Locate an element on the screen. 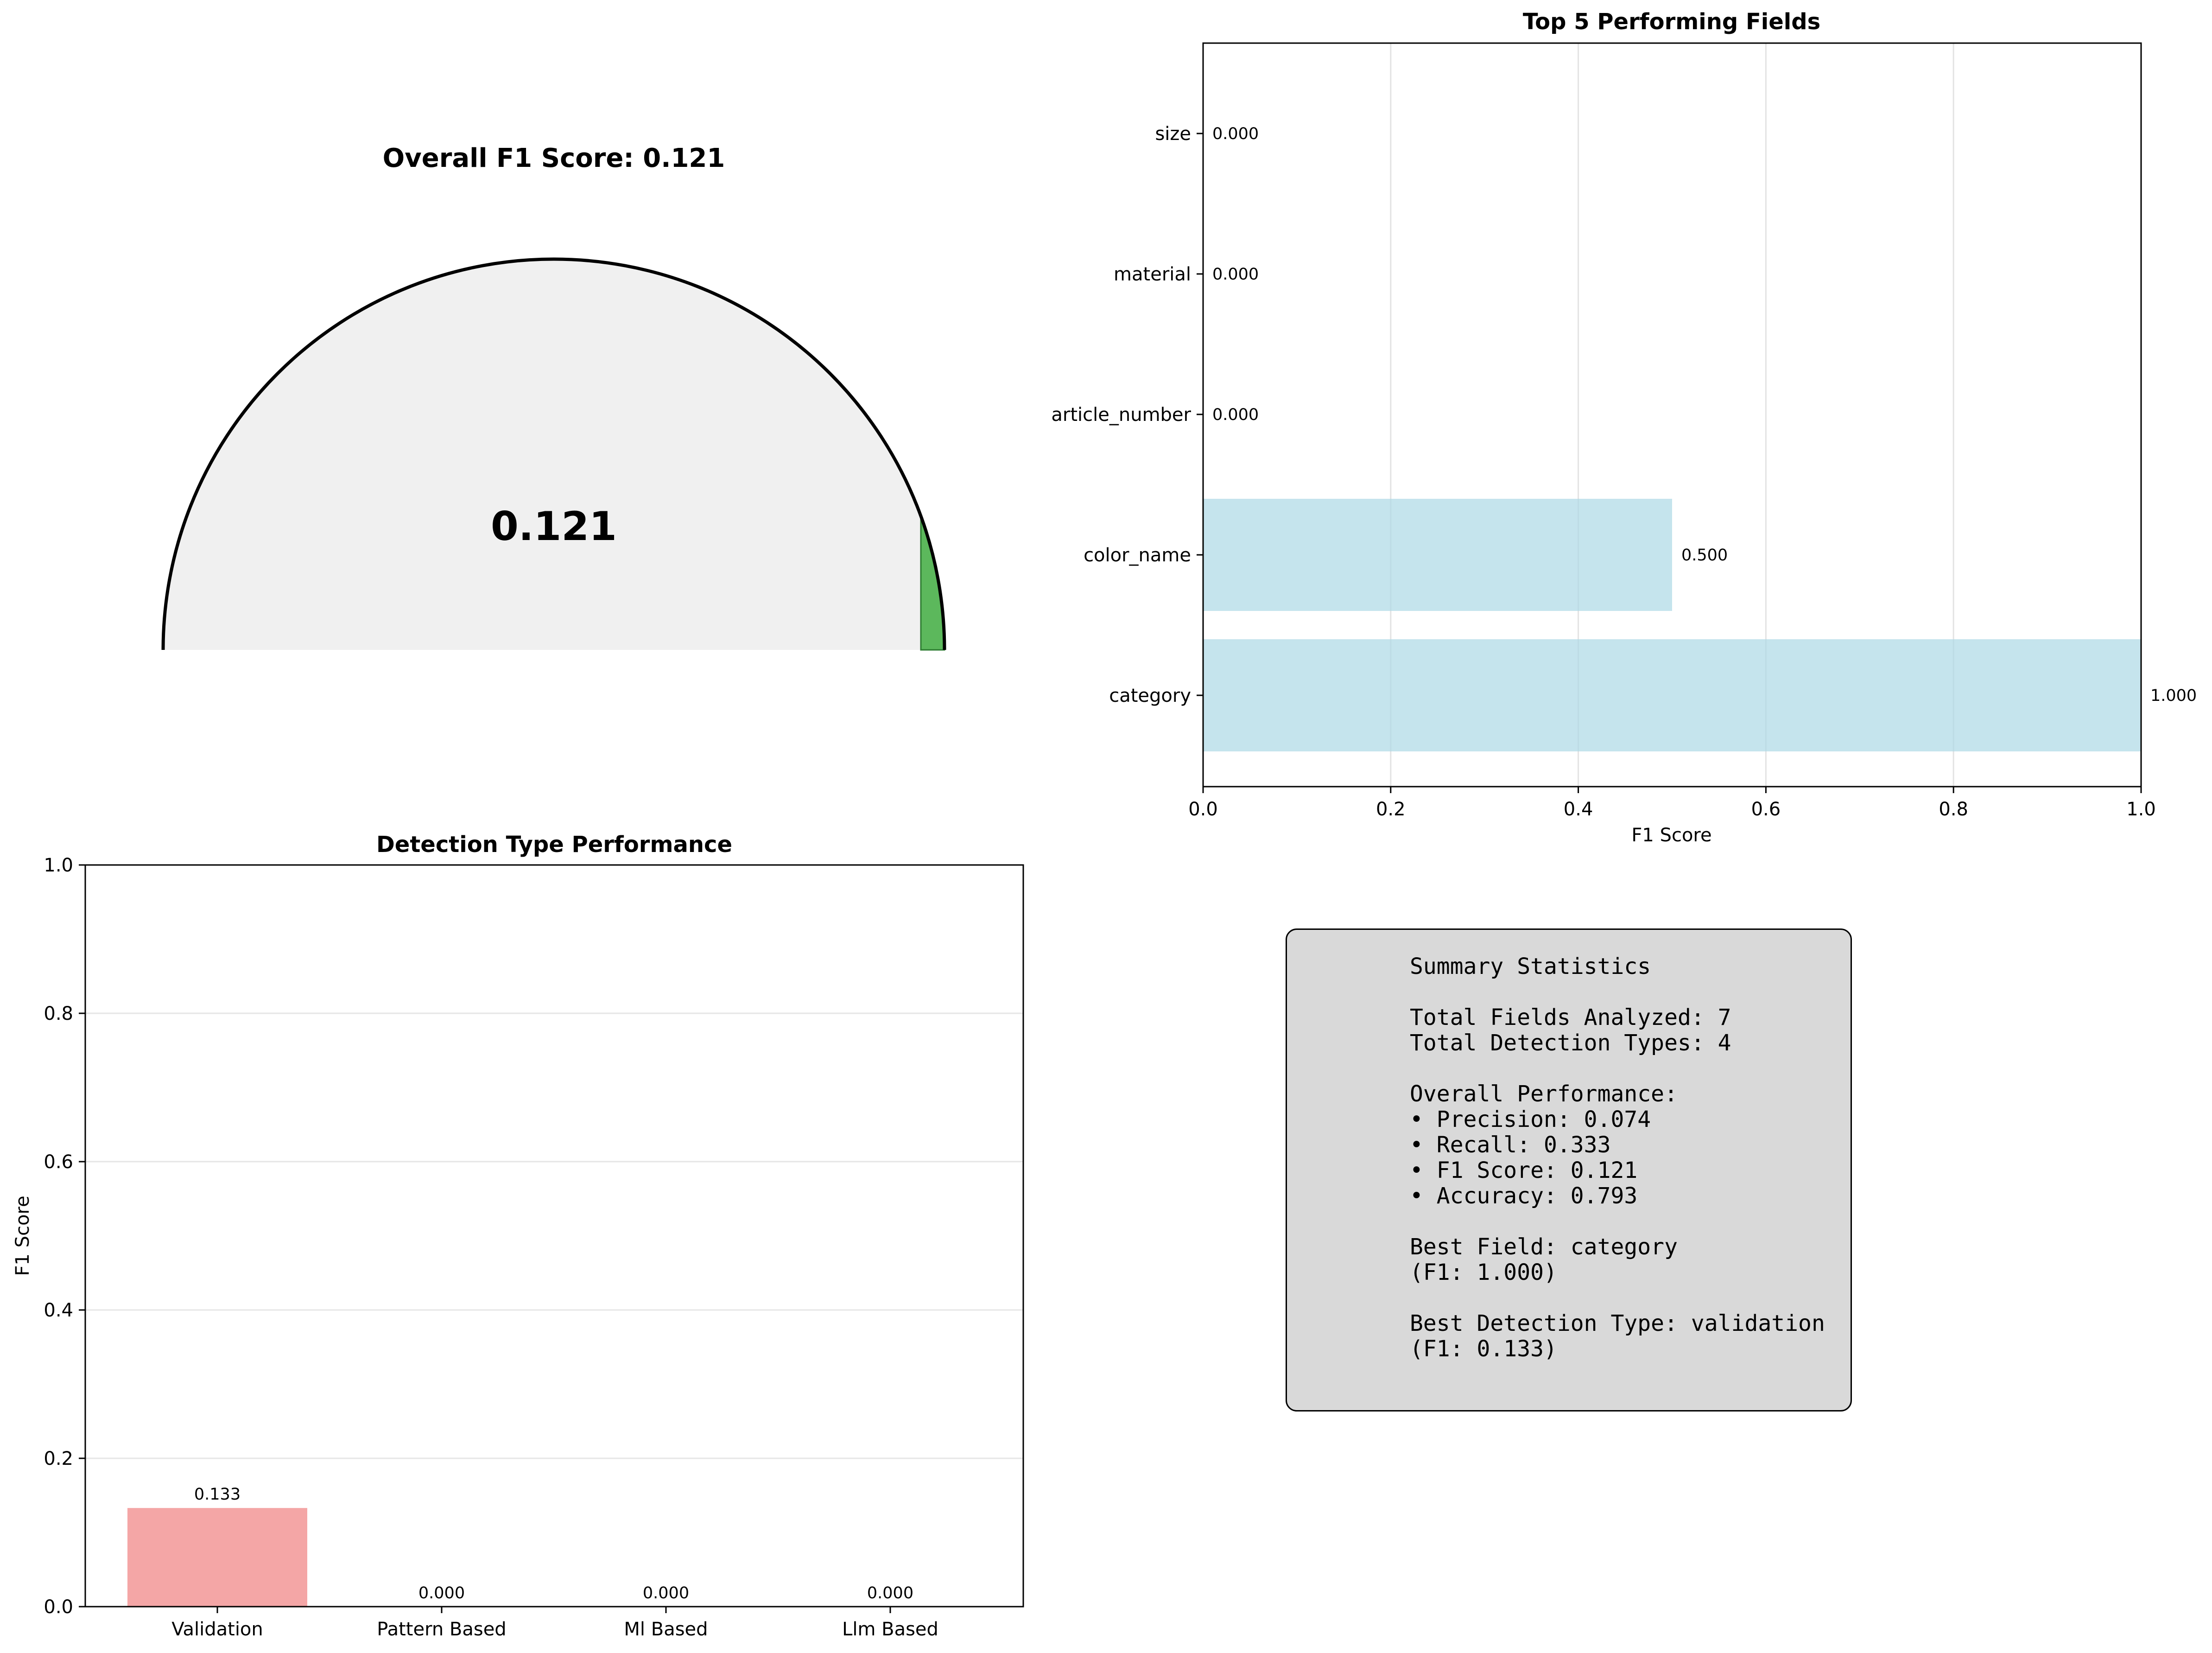 This screenshot has width=2212, height=1653. gauge-value-label: 0.121 is located at coordinates (554, 526).